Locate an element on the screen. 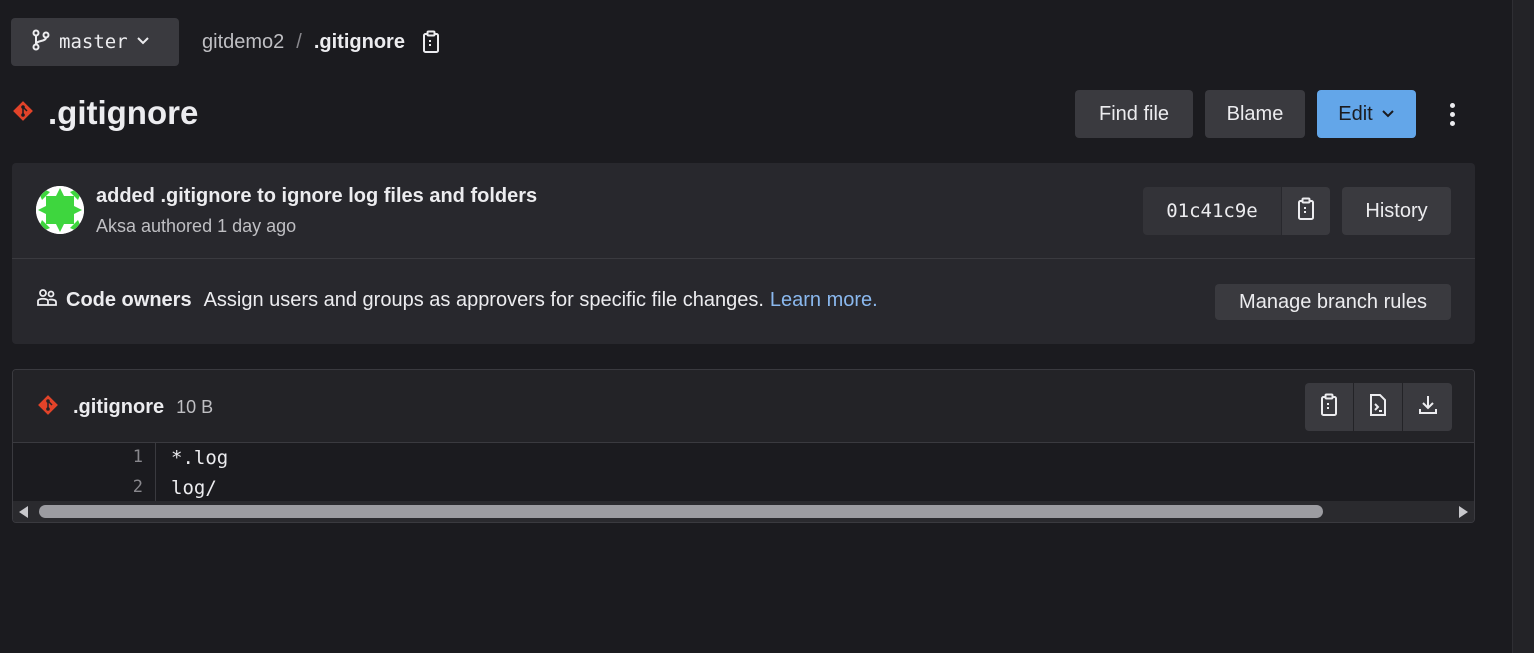 The width and height of the screenshot is (1534, 653). edit-button: Edit is located at coordinates (1366, 114).